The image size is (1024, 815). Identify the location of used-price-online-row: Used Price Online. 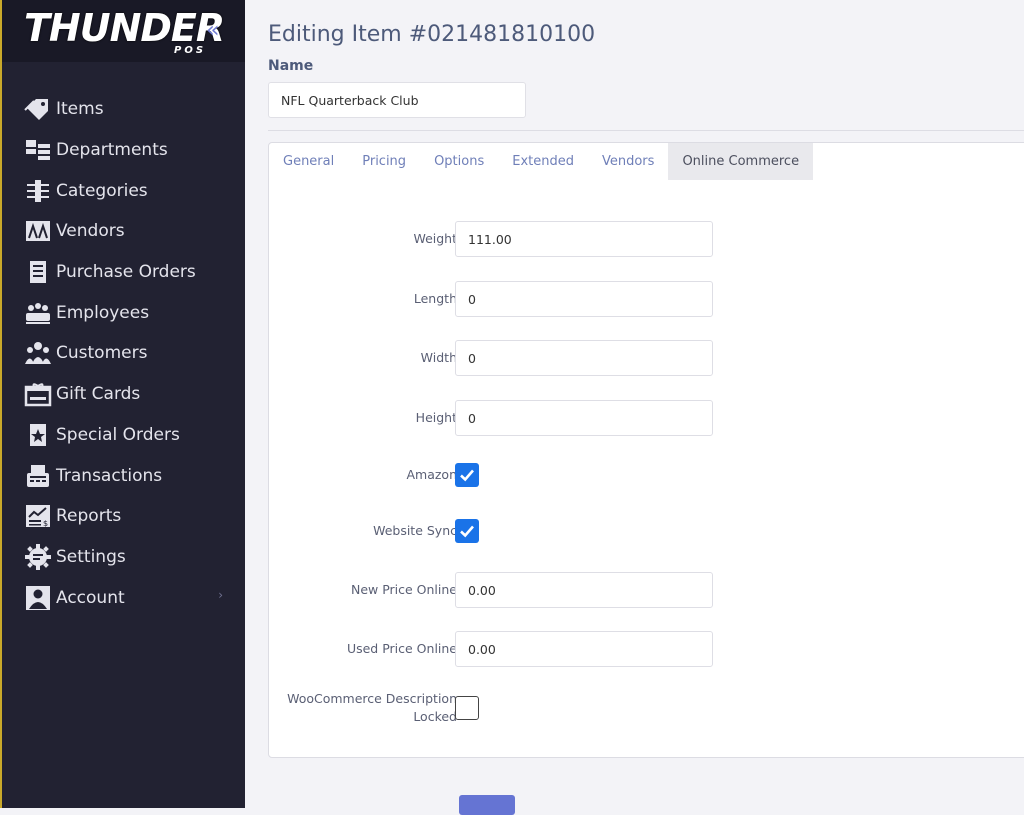
(646, 649).